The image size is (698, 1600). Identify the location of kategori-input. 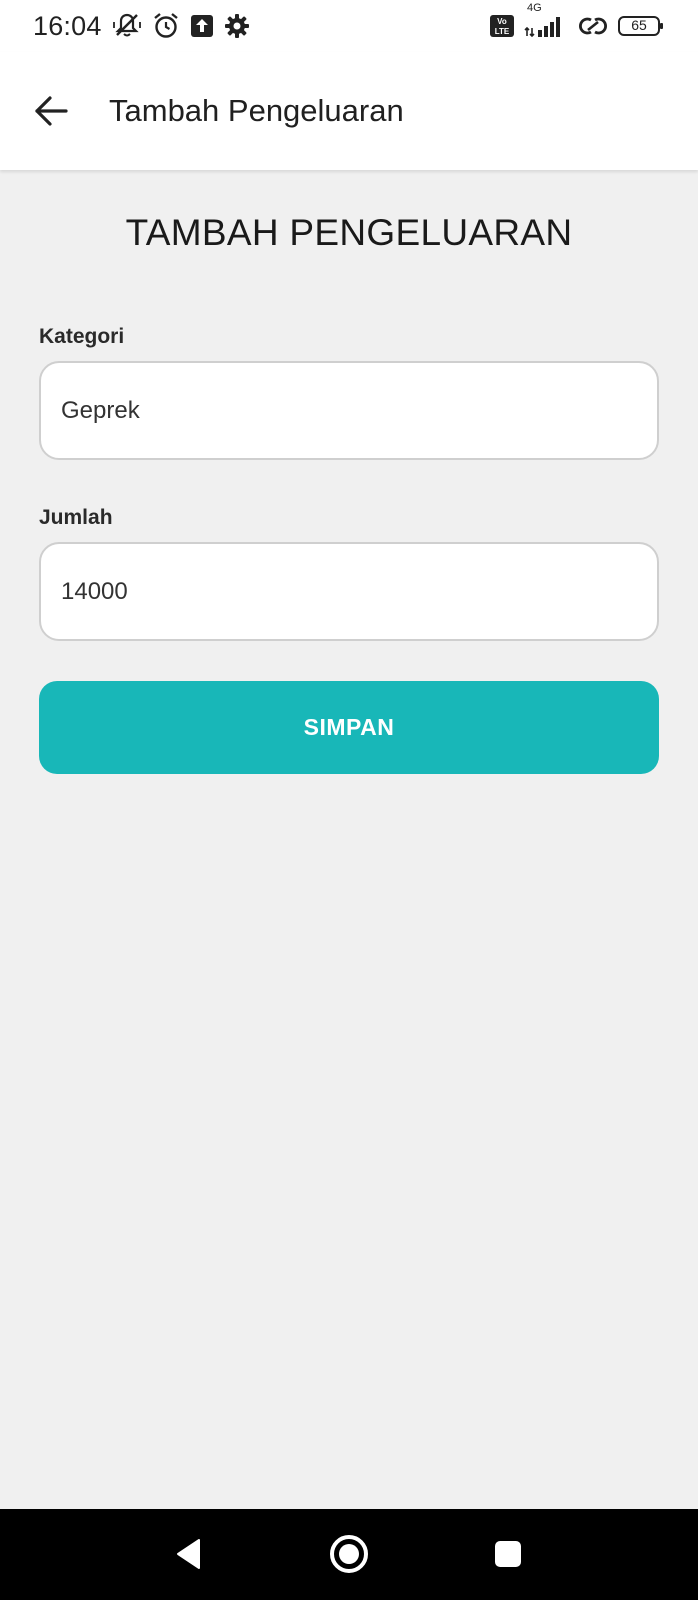
(359, 410).